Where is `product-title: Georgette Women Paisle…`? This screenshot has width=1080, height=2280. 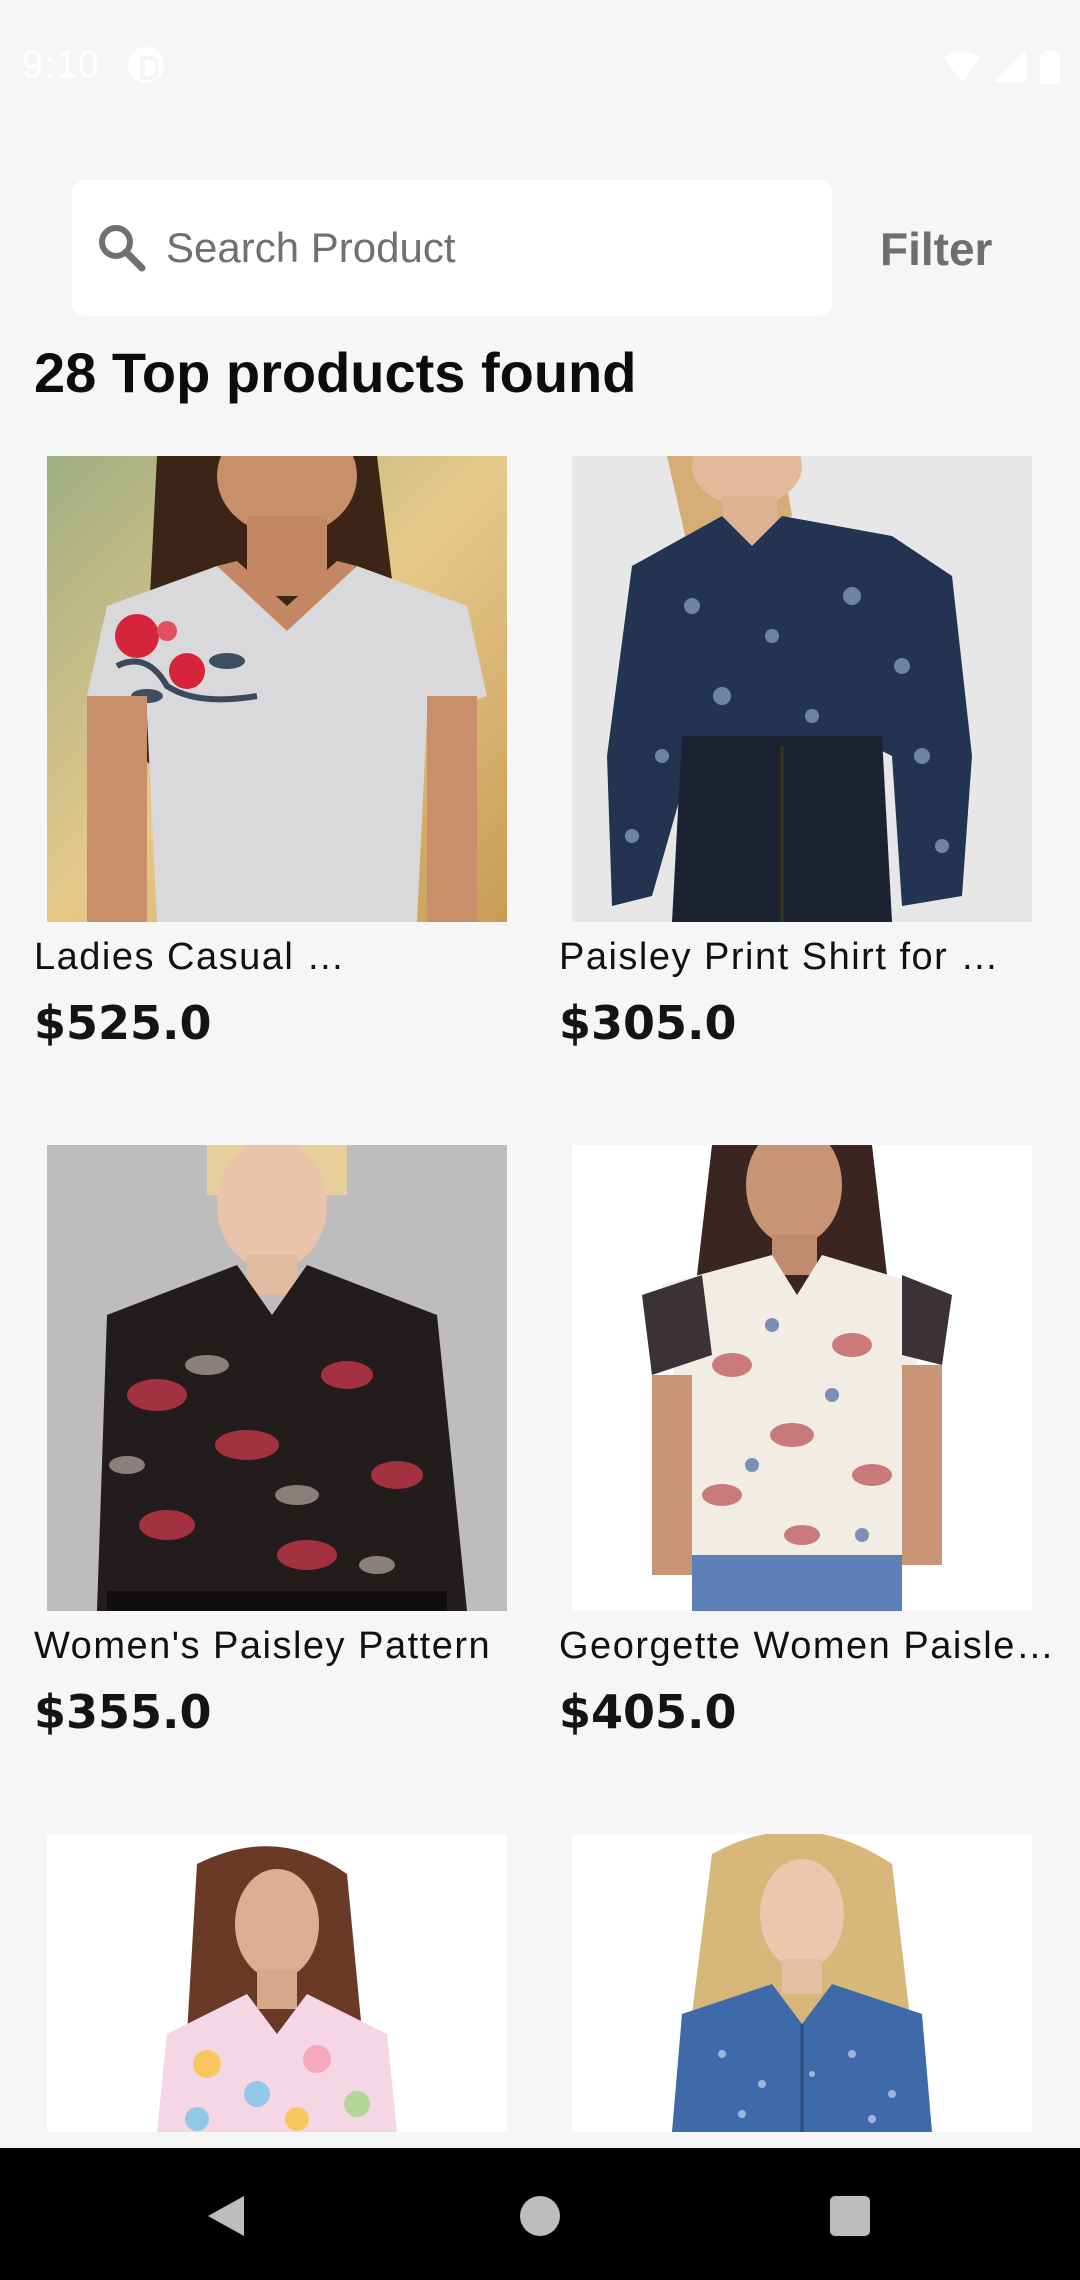 product-title: Georgette Women Paisle… is located at coordinates (812, 1646).